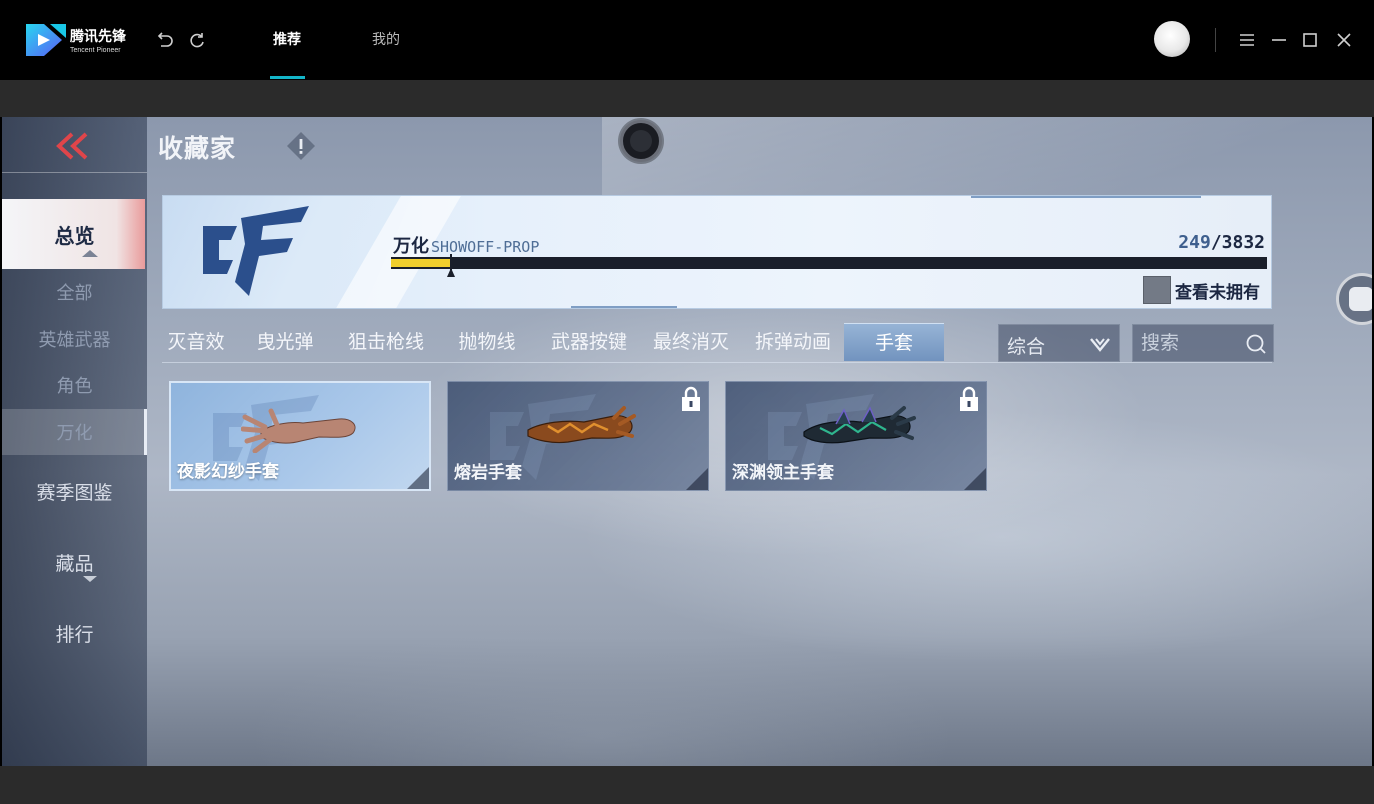 Image resolution: width=1374 pixels, height=804 pixels. I want to click on expand-down-icon, so click(90, 579).